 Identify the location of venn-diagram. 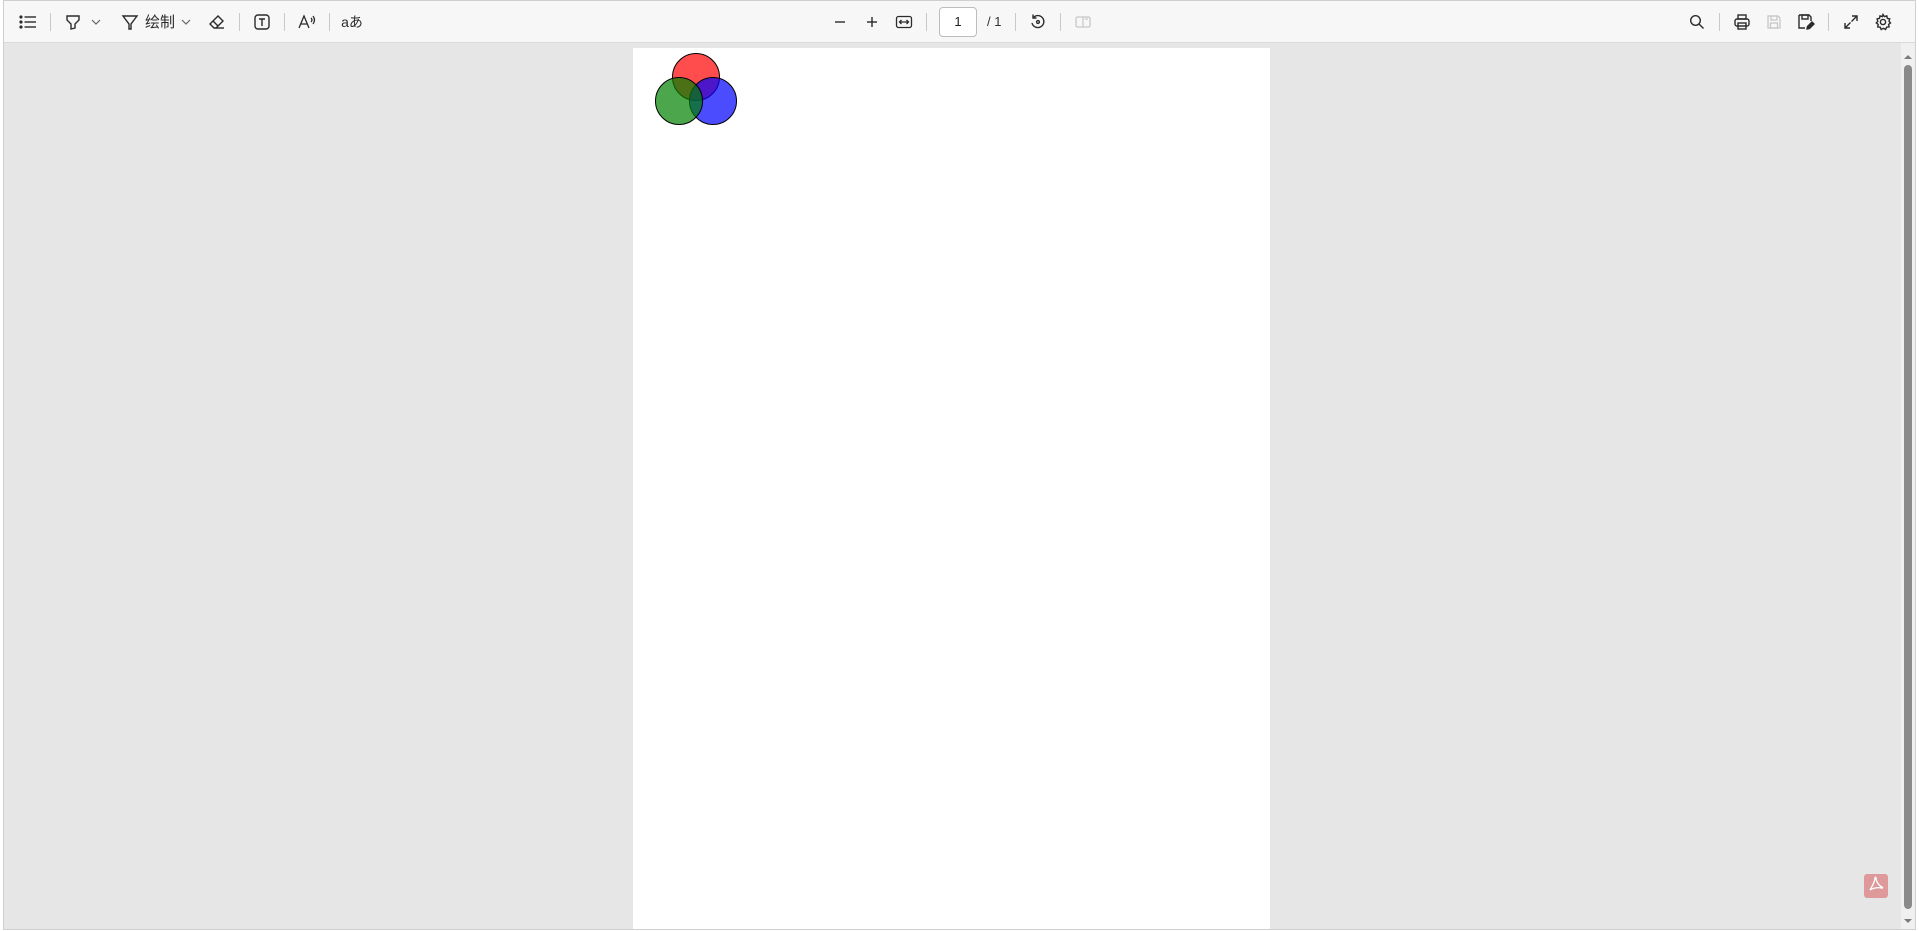
(696, 89).